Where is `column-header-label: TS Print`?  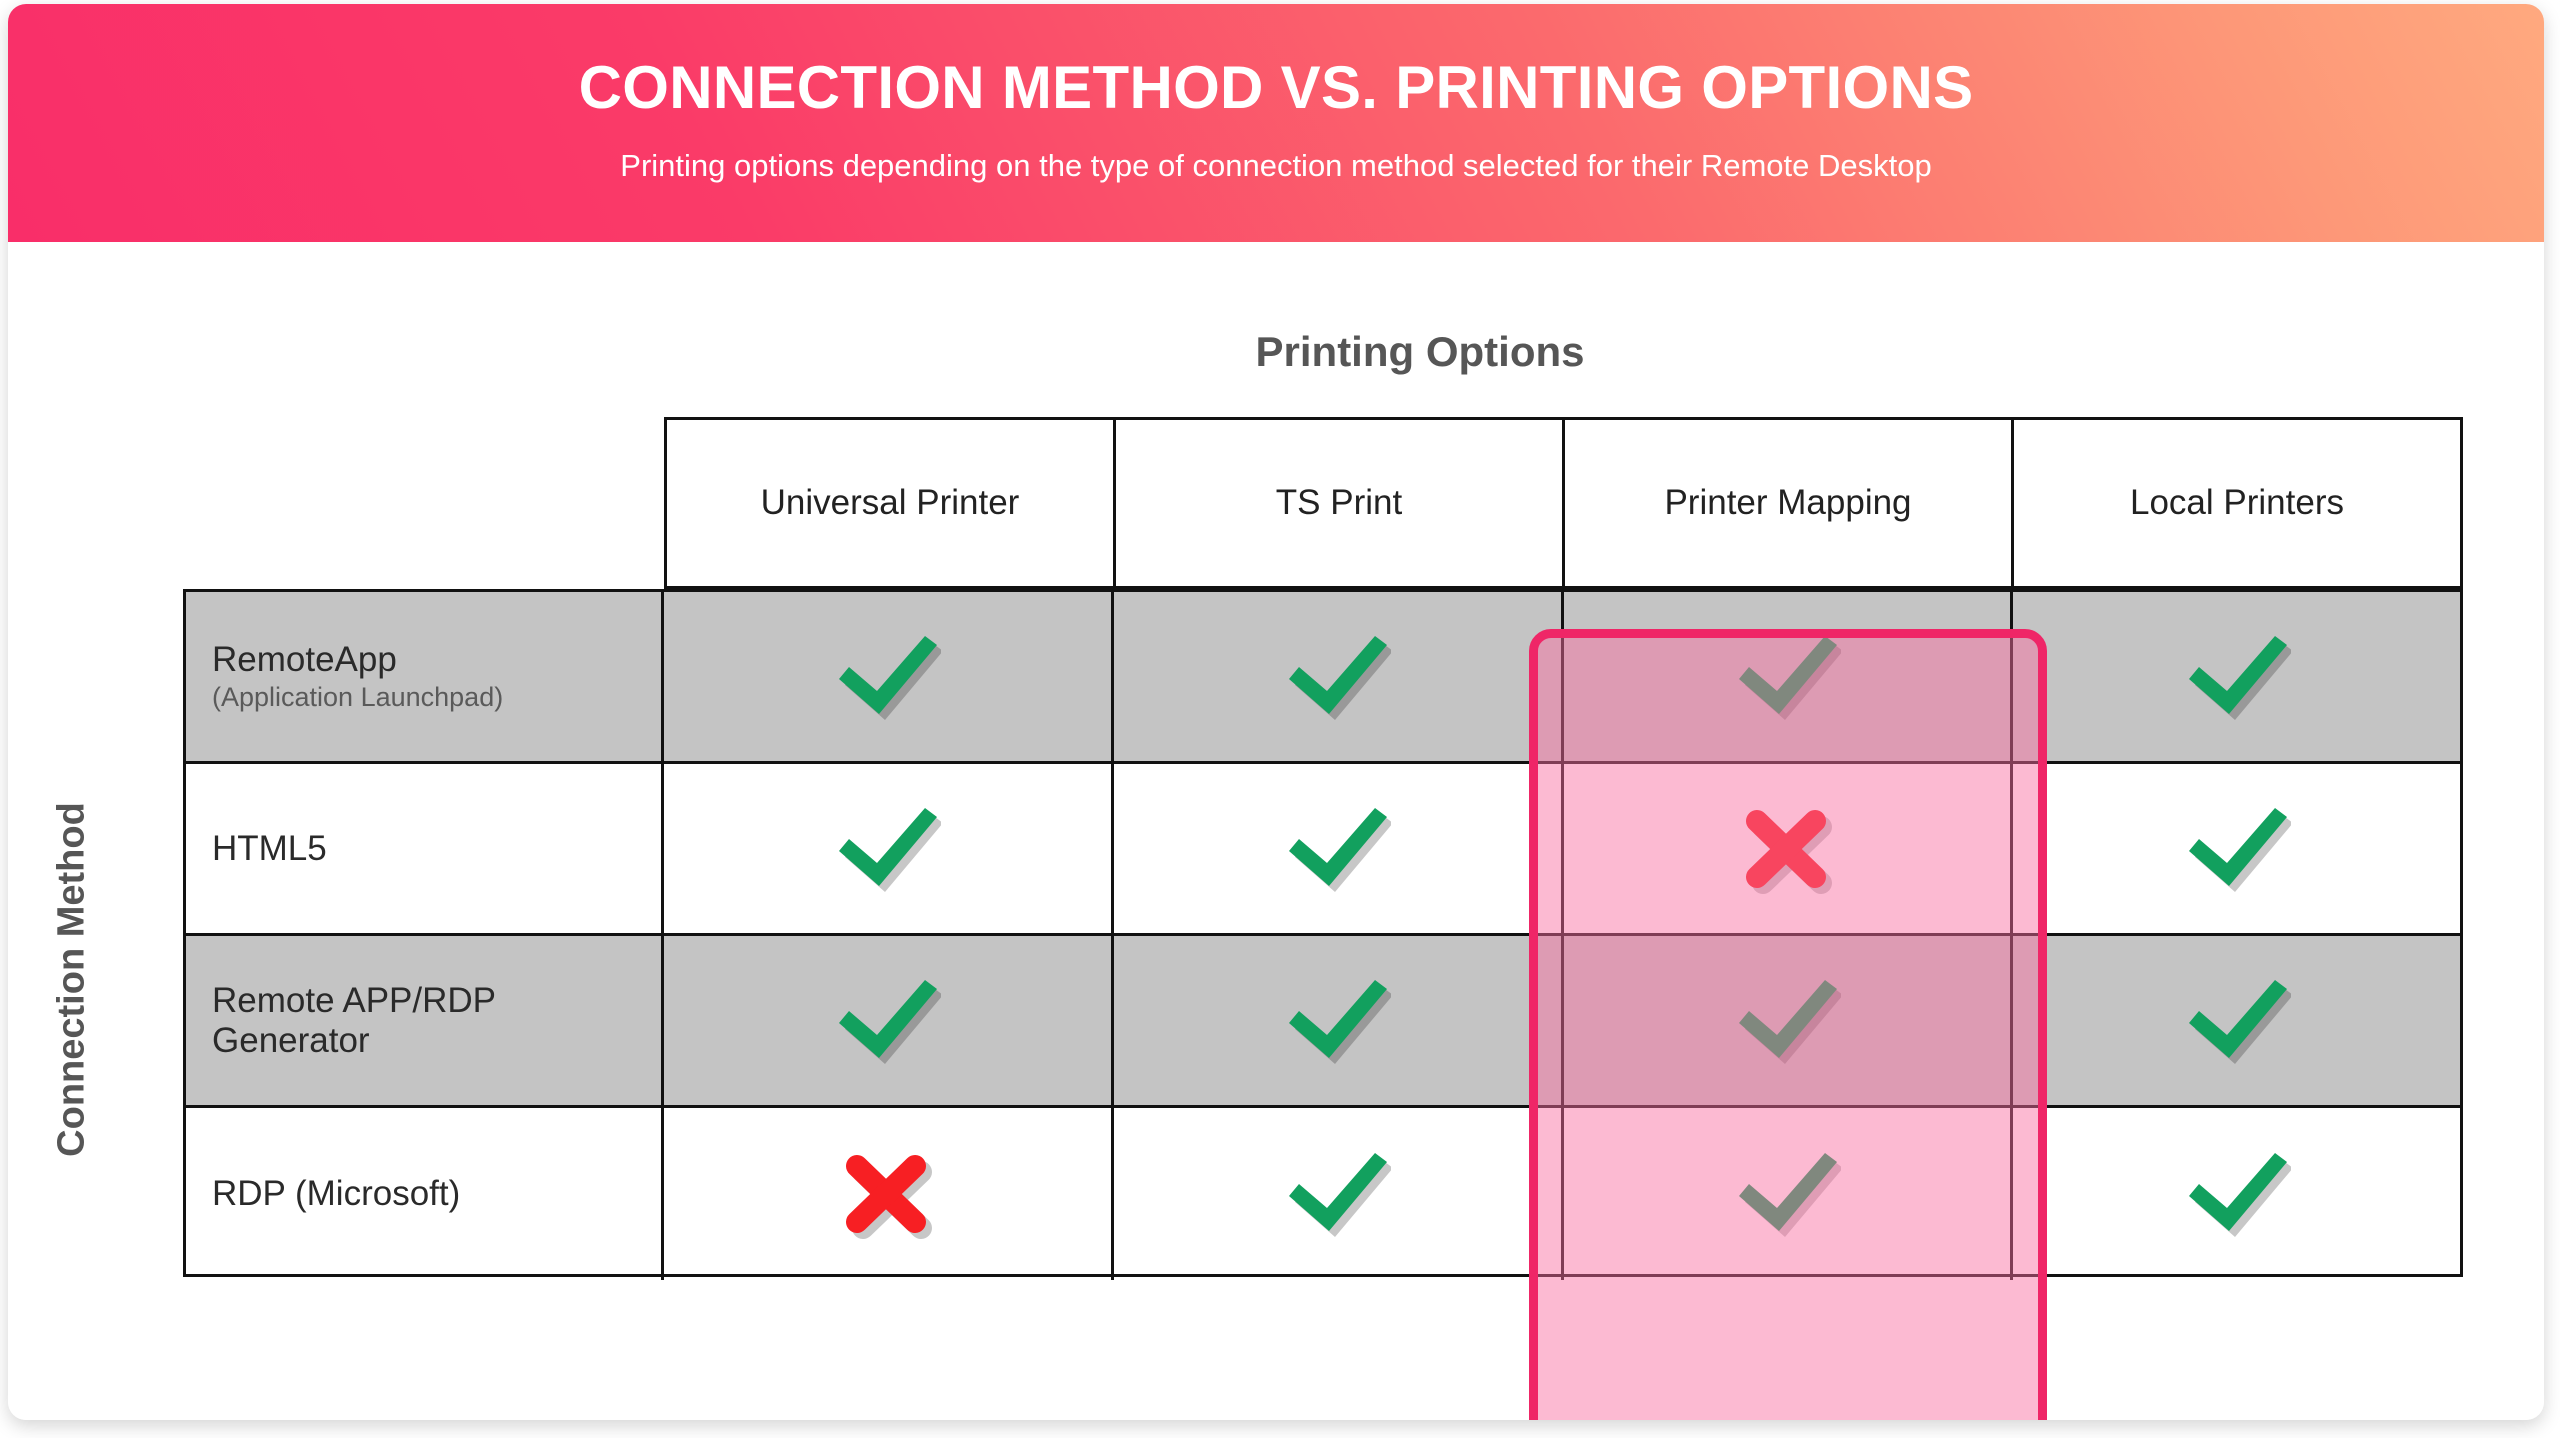 column-header-label: TS Print is located at coordinates (1339, 502).